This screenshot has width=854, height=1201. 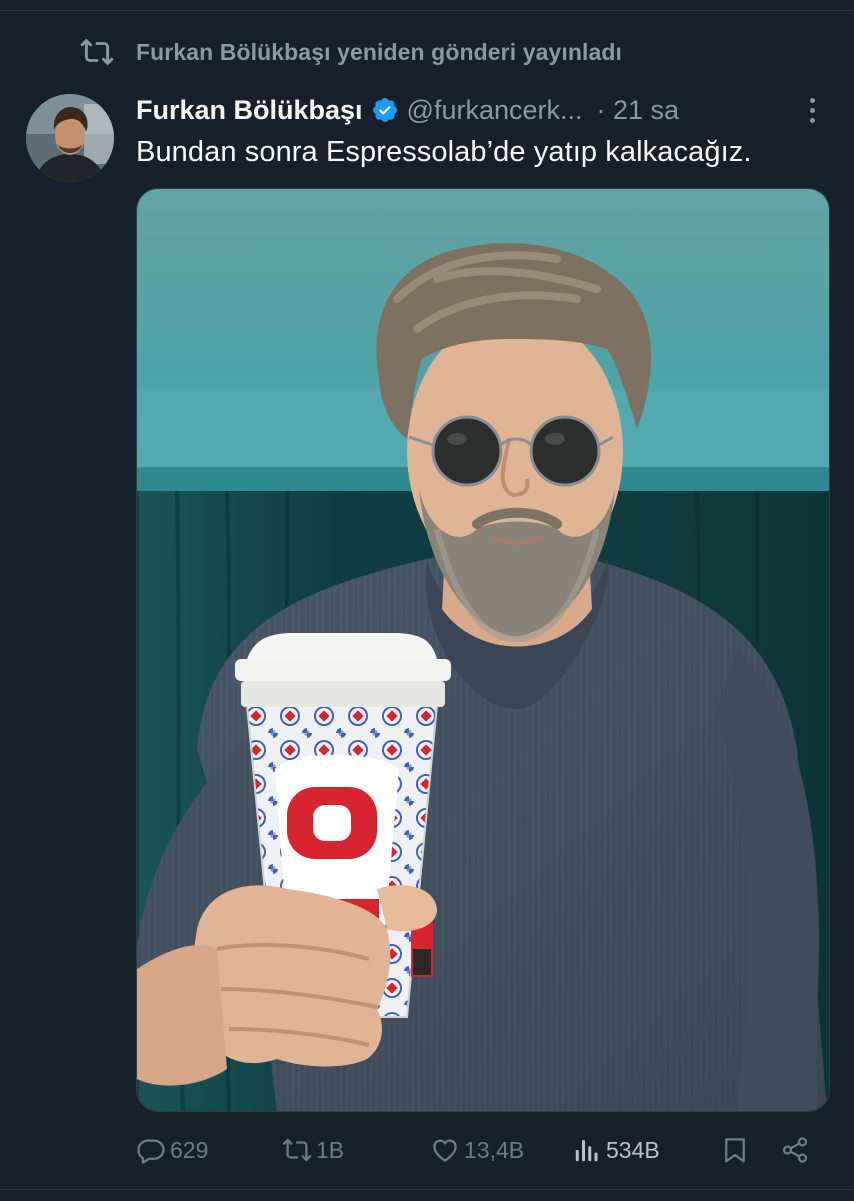 I want to click on repost-button: 1B, so click(x=313, y=1150).